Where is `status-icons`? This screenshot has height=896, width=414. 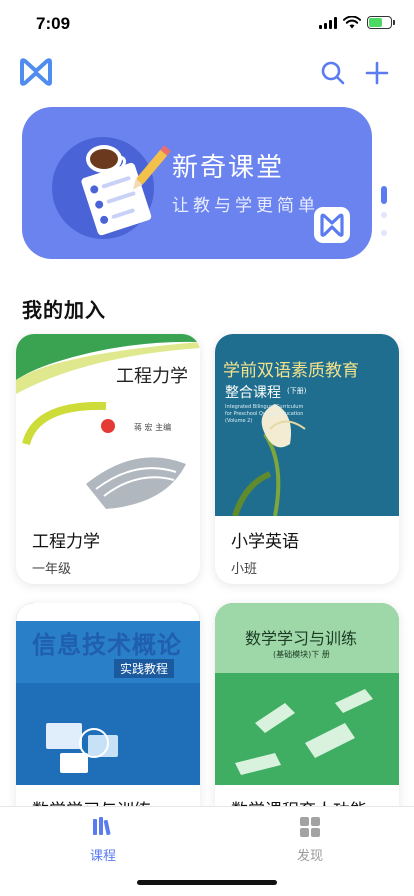 status-icons is located at coordinates (357, 22).